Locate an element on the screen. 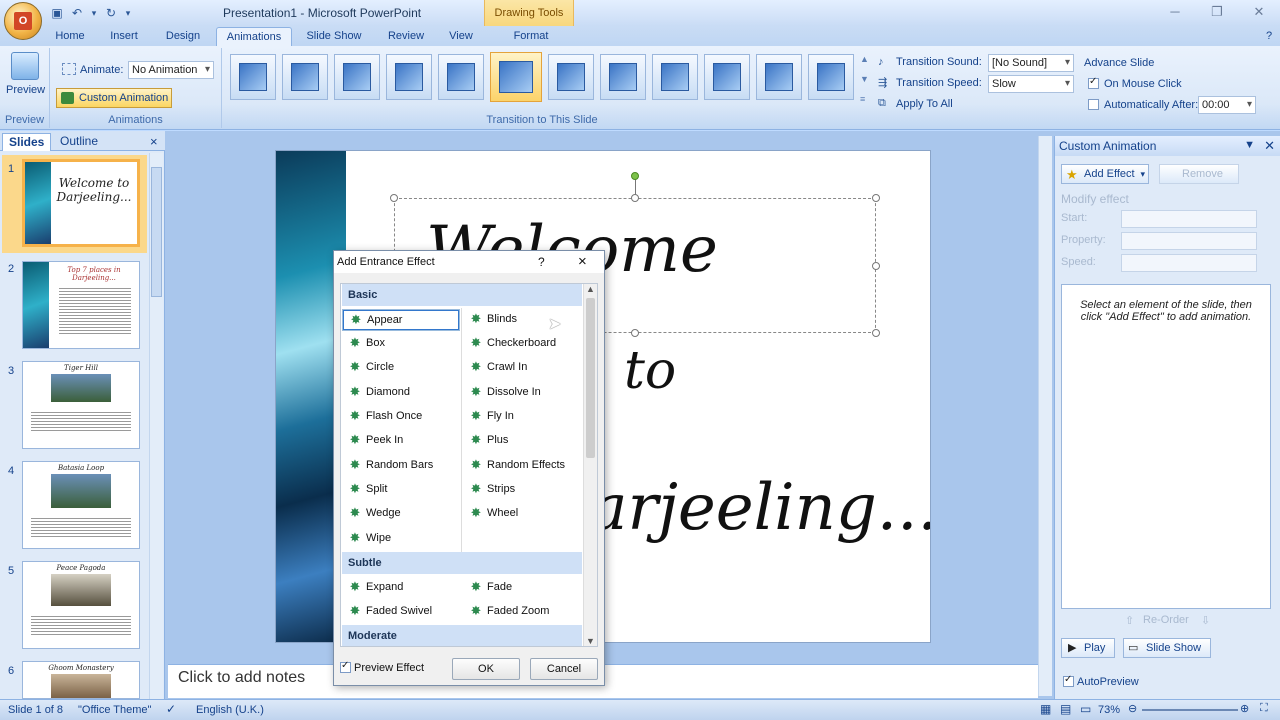 The image size is (1280, 720). effect-item: ✸ Fade is located at coordinates (522, 588).